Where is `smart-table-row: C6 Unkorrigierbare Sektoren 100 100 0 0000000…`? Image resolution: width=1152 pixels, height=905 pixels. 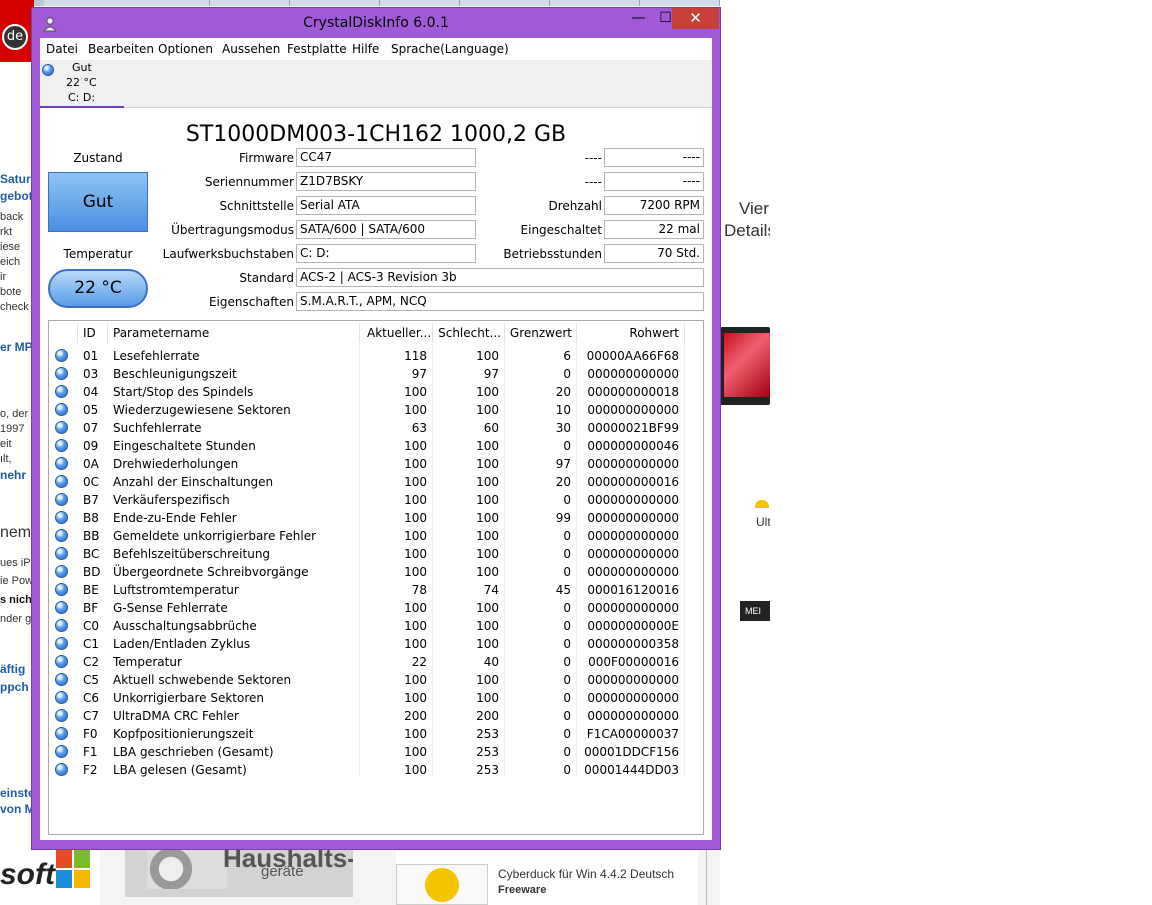
smart-table-row: C6 Unkorrigierbare Sektoren 100 100 0 0000000… is located at coordinates (369, 698).